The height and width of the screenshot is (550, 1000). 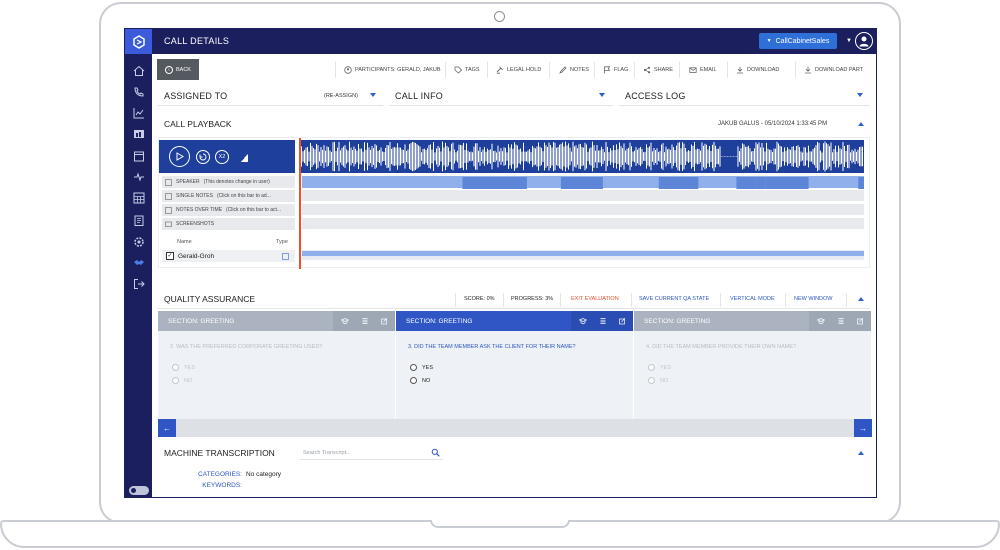 I want to click on new-window-button: NEW WINDOW, so click(x=813, y=299).